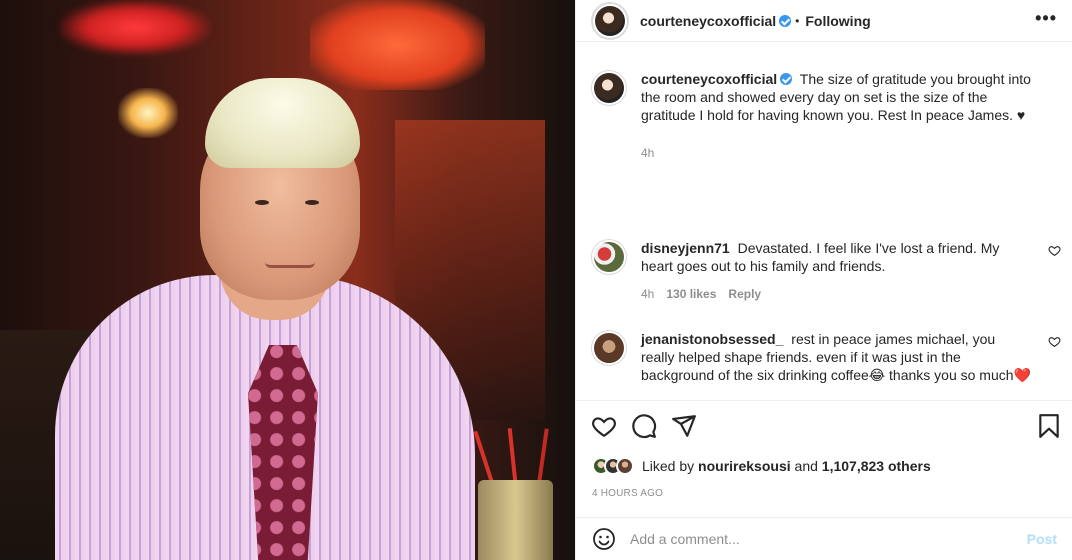 This screenshot has height=560, width=1072. Describe the element at coordinates (1046, 18) in the screenshot. I see `more-options-icon: •••` at that location.